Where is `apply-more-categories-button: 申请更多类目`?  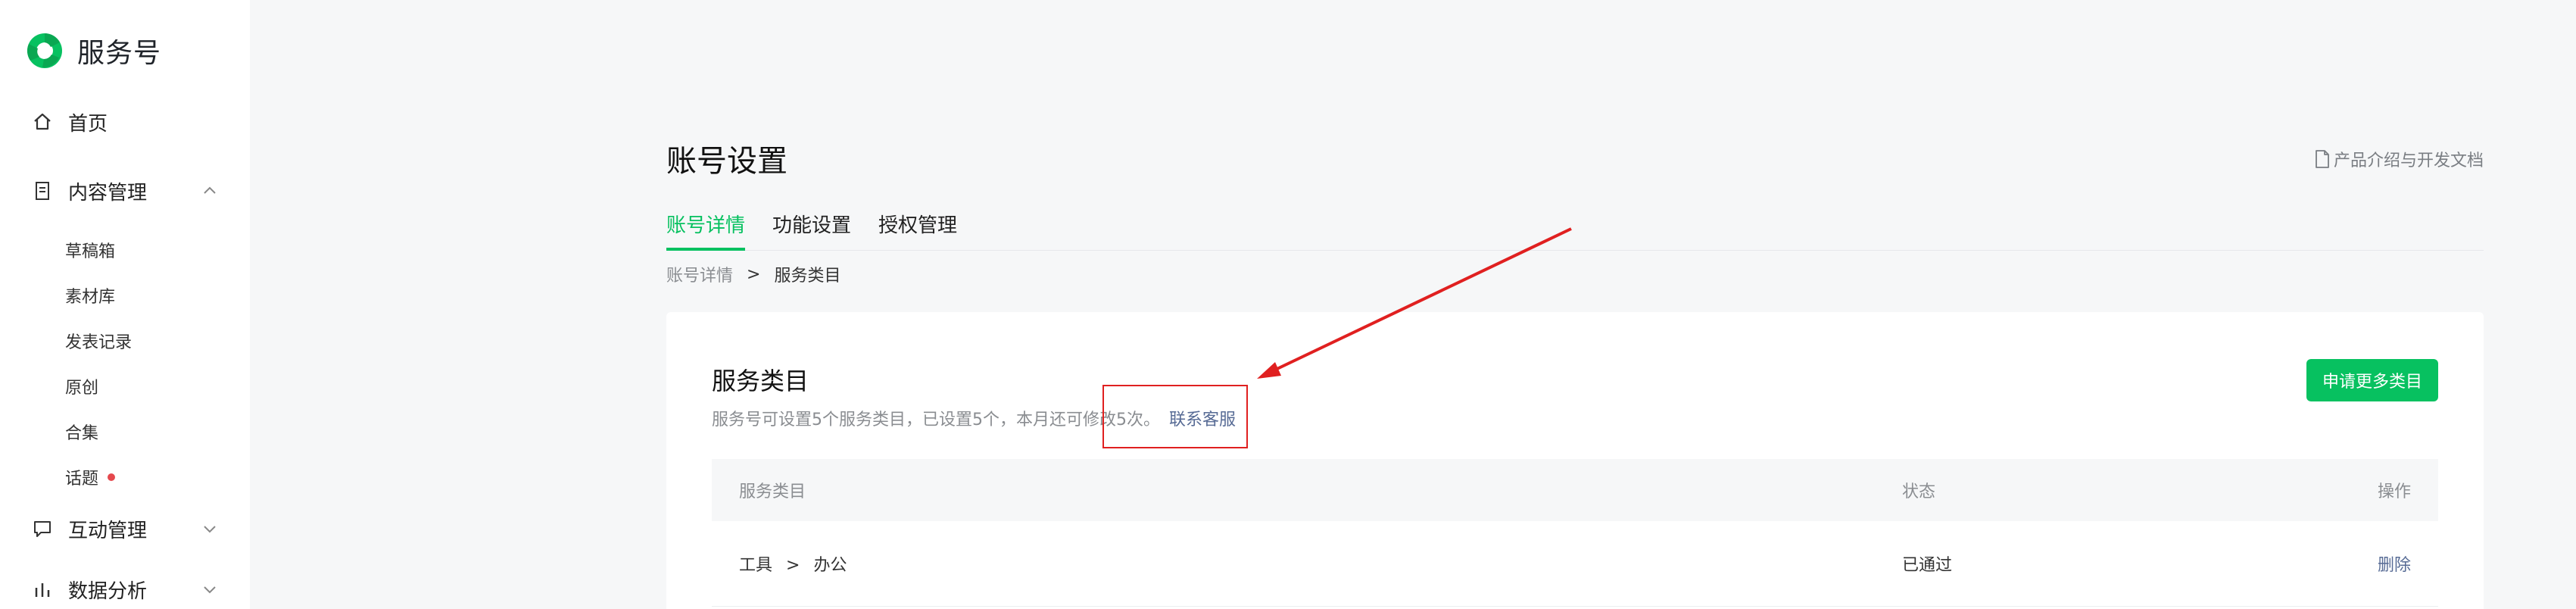
apply-more-categories-button: 申请更多类目 is located at coordinates (2372, 380).